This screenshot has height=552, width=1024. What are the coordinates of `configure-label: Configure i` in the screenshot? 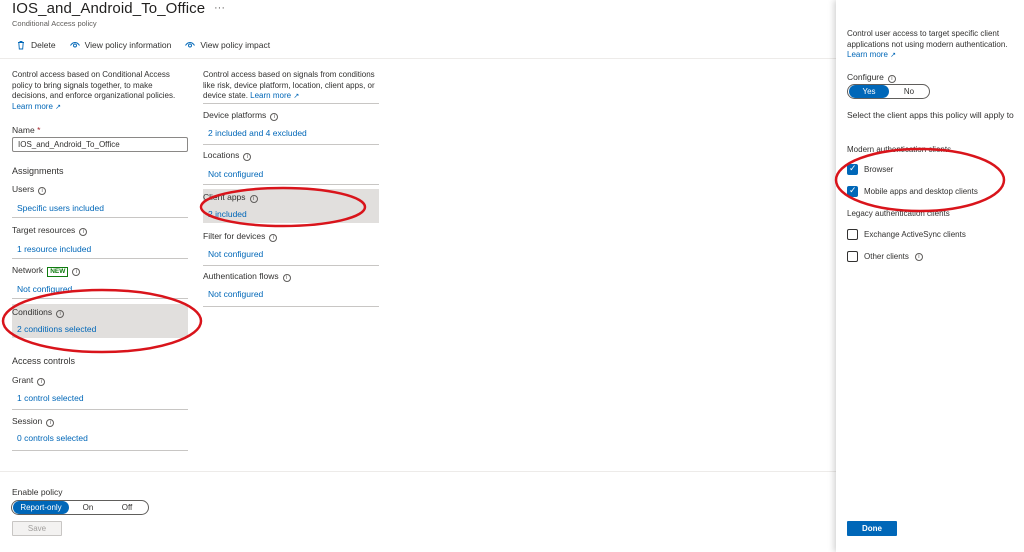 It's located at (871, 77).